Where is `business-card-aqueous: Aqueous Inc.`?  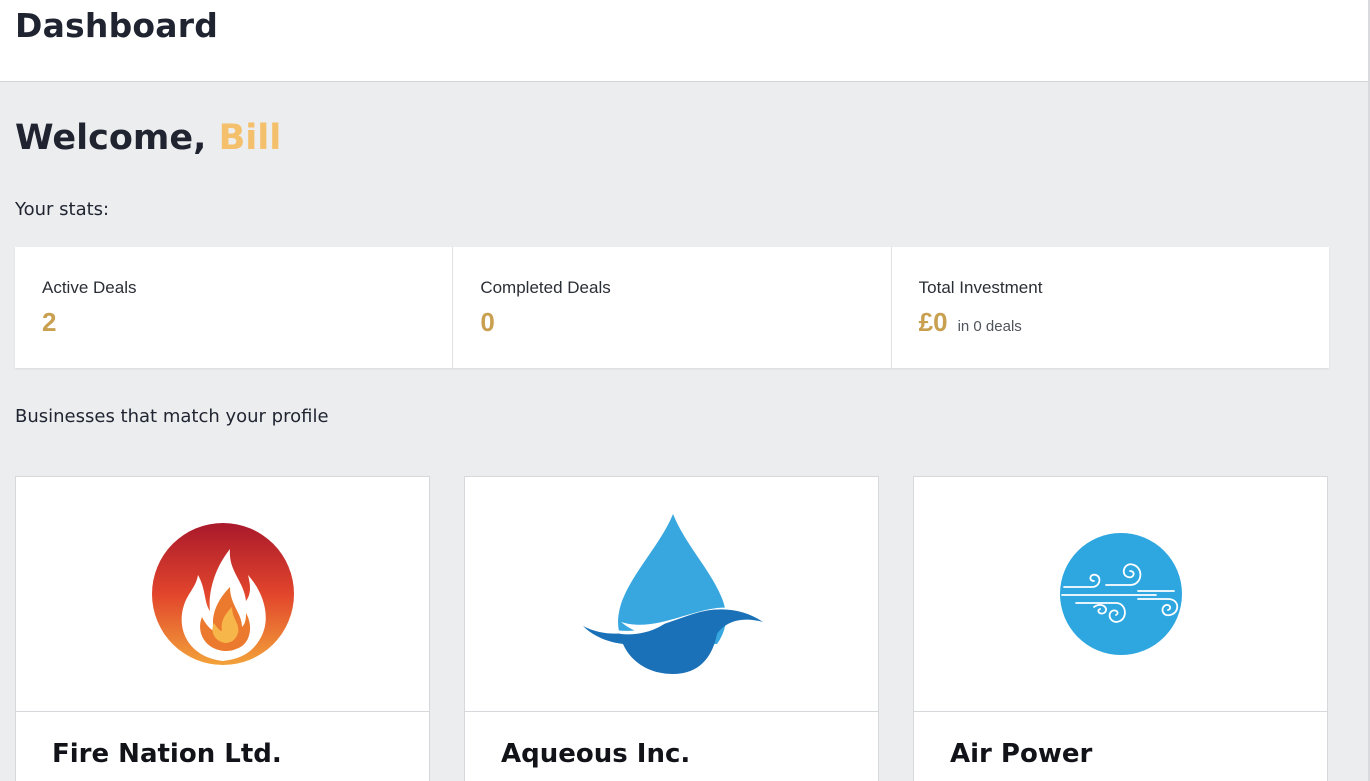 business-card-aqueous: Aqueous Inc. is located at coordinates (671, 628).